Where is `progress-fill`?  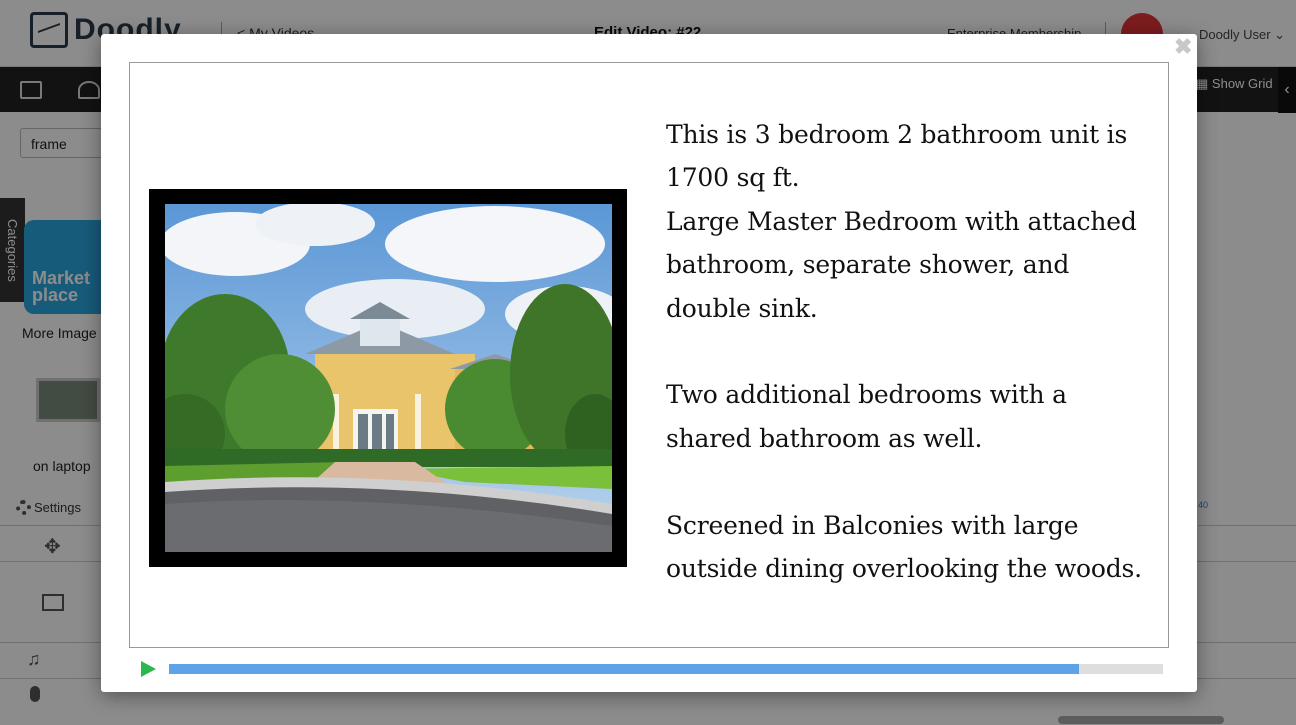 progress-fill is located at coordinates (624, 669).